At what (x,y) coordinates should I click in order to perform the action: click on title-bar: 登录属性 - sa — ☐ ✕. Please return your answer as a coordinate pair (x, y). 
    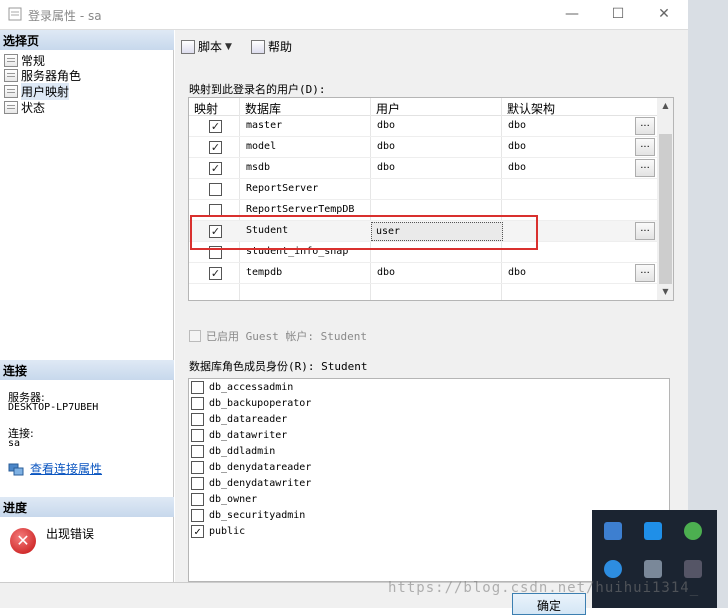
    Looking at the image, I should click on (344, 15).